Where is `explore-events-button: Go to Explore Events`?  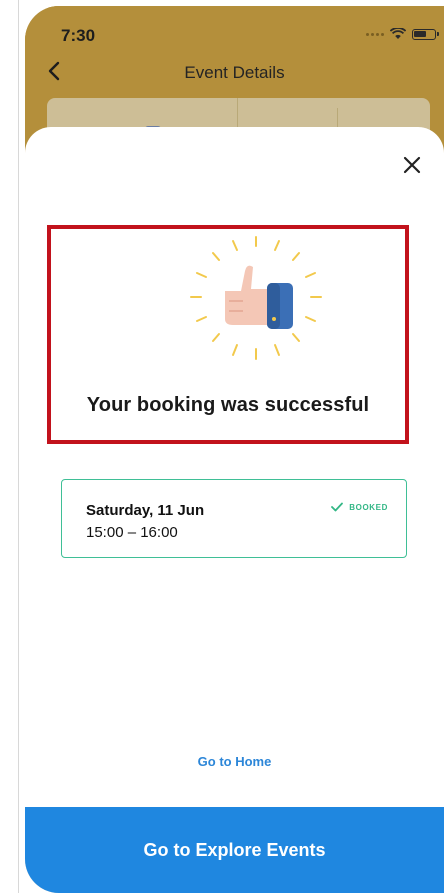 explore-events-button: Go to Explore Events is located at coordinates (234, 850).